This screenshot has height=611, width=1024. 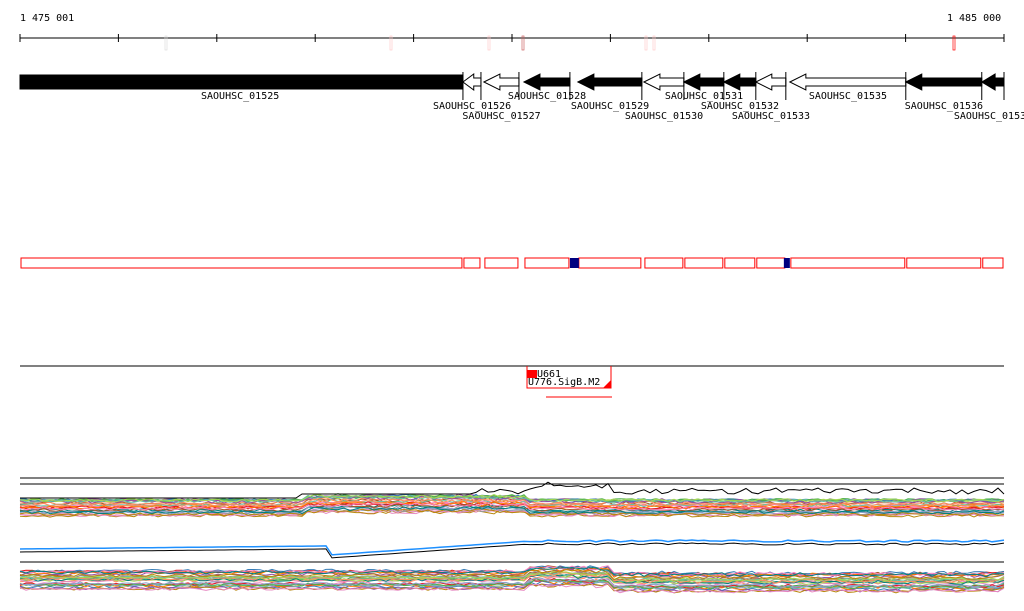 What do you see at coordinates (607, 384) in the screenshot?
I see `regulatory-corner` at bounding box center [607, 384].